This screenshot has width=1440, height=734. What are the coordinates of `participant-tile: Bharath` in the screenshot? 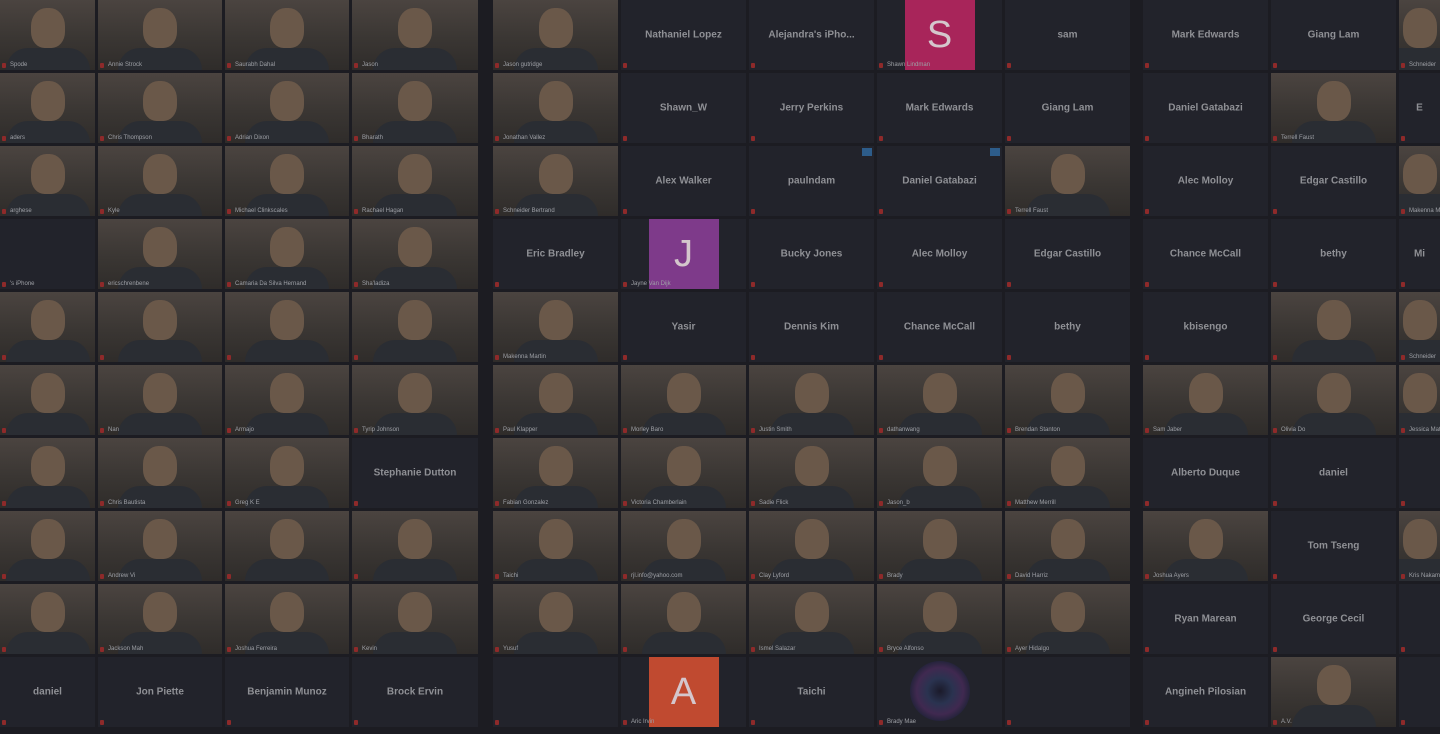 It's located at (415, 108).